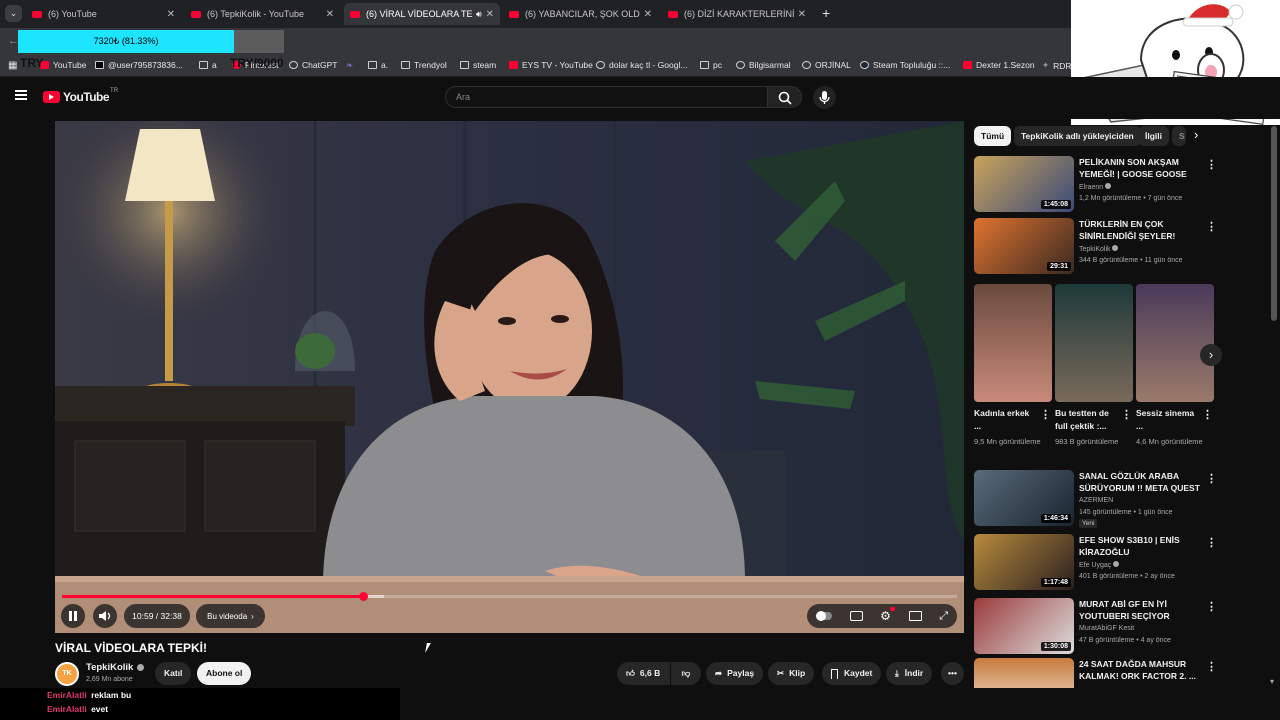 This screenshot has width=1280, height=720. I want to click on bookmark-dexter: Dexter 1.Sezon, so click(999, 65).